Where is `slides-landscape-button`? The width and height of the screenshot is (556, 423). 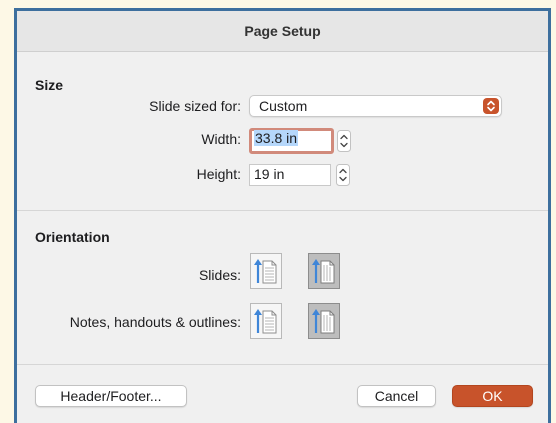
slides-landscape-button is located at coordinates (324, 271).